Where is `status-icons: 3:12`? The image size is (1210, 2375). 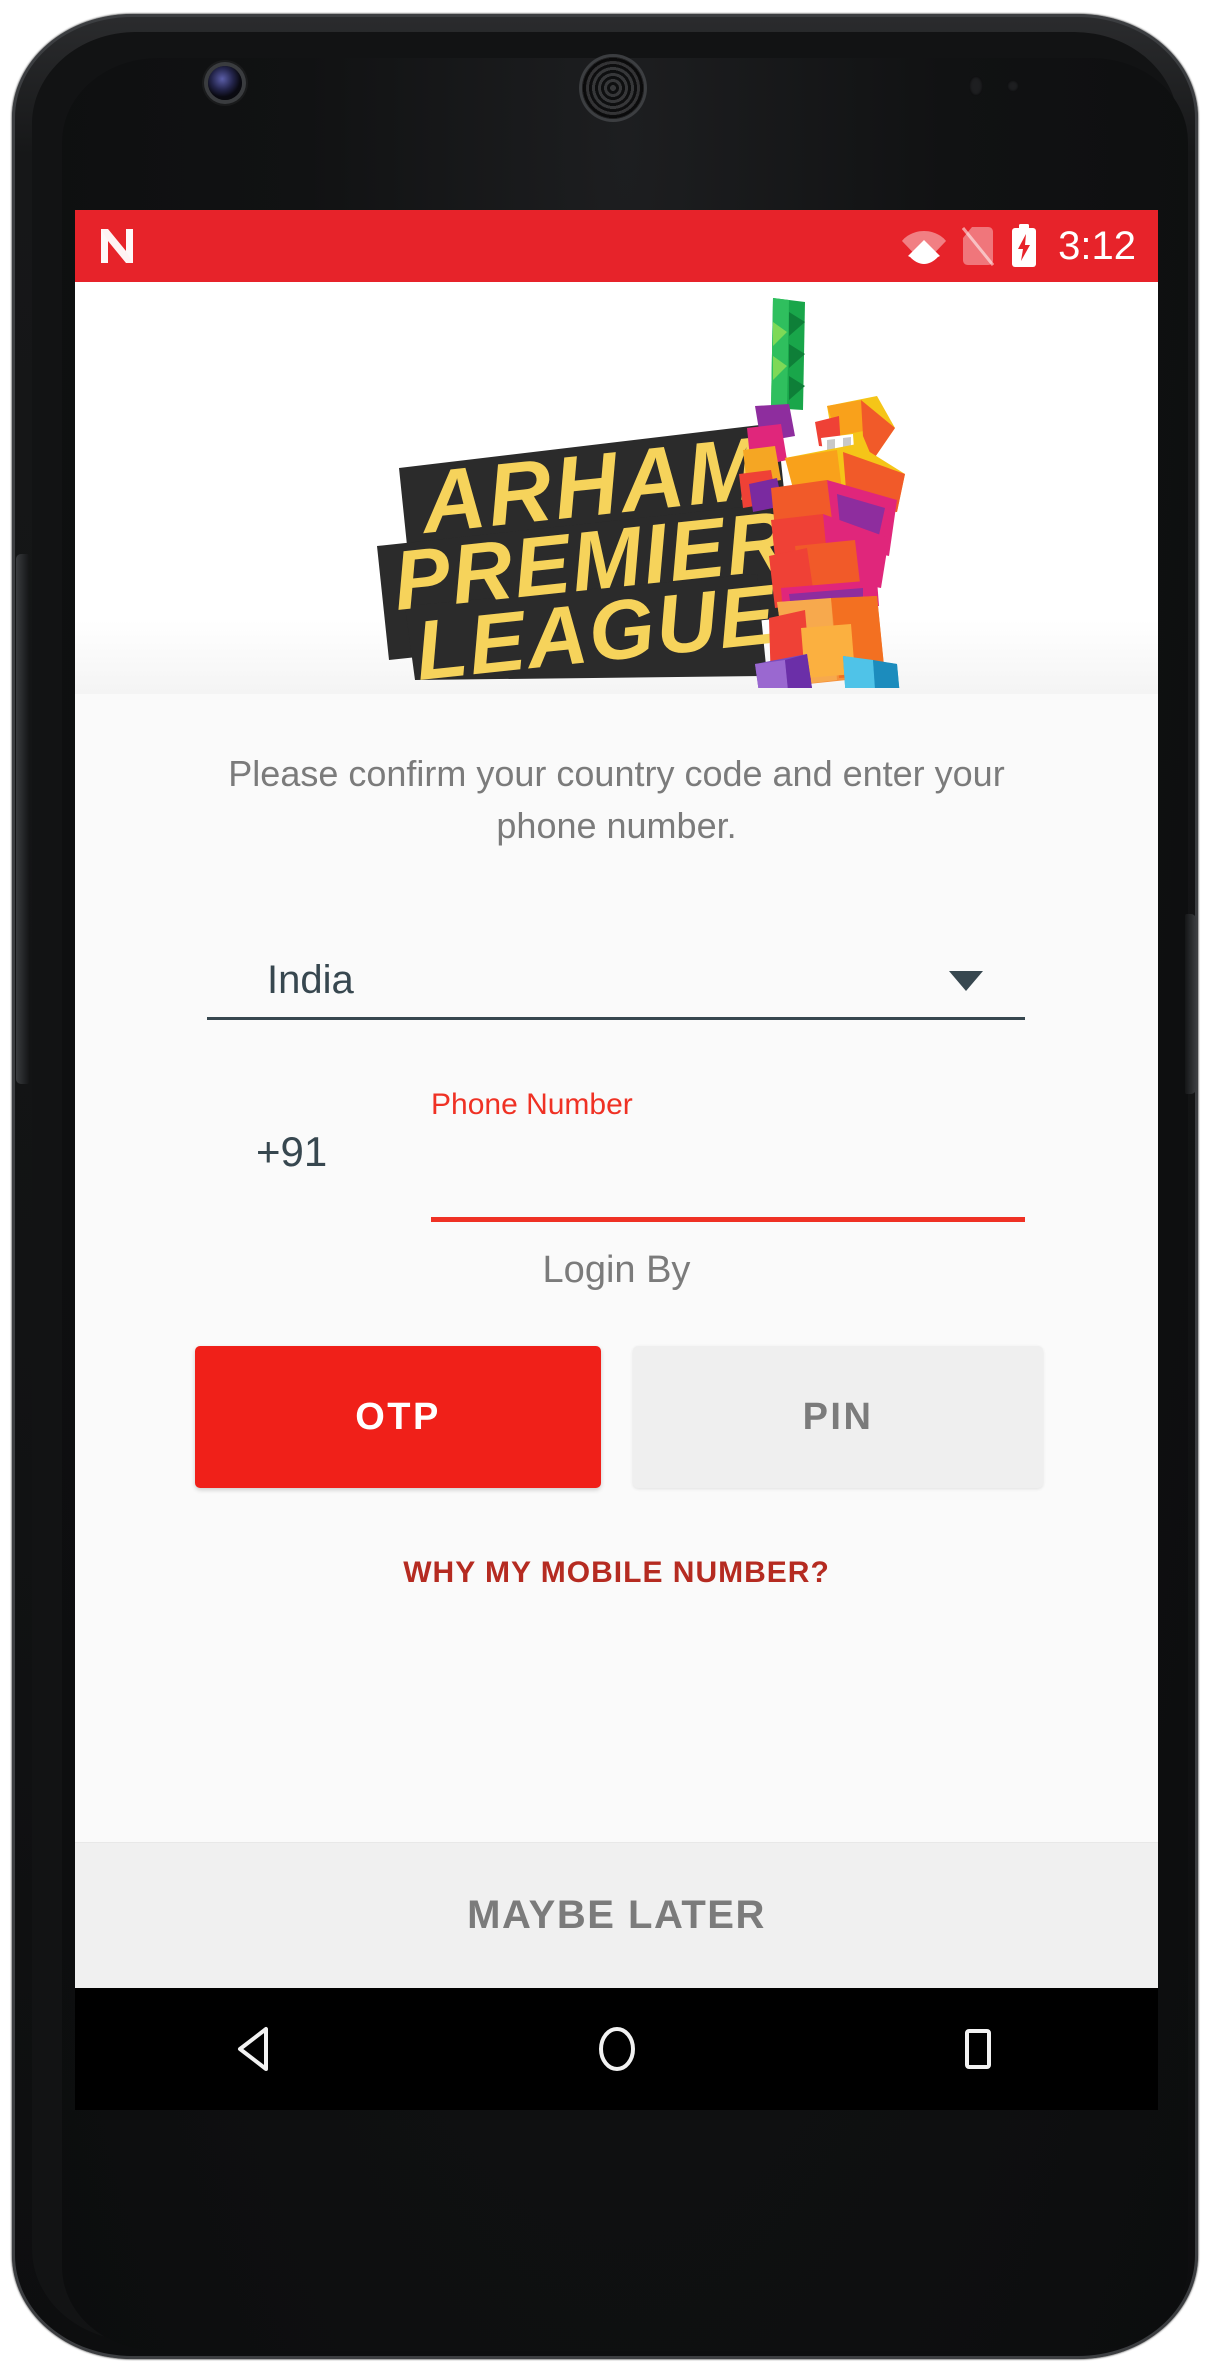 status-icons: 3:12 is located at coordinates (1019, 246).